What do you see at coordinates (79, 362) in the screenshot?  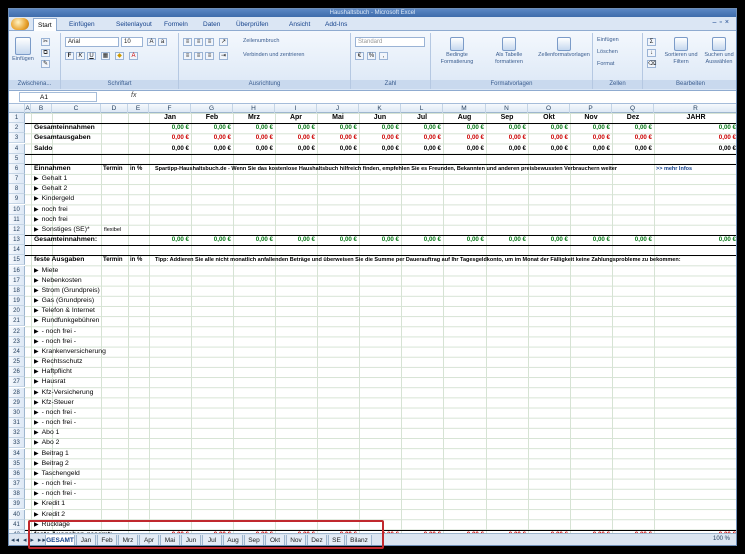 I see `expense-item: ▶ Rechtsschutz` at bounding box center [79, 362].